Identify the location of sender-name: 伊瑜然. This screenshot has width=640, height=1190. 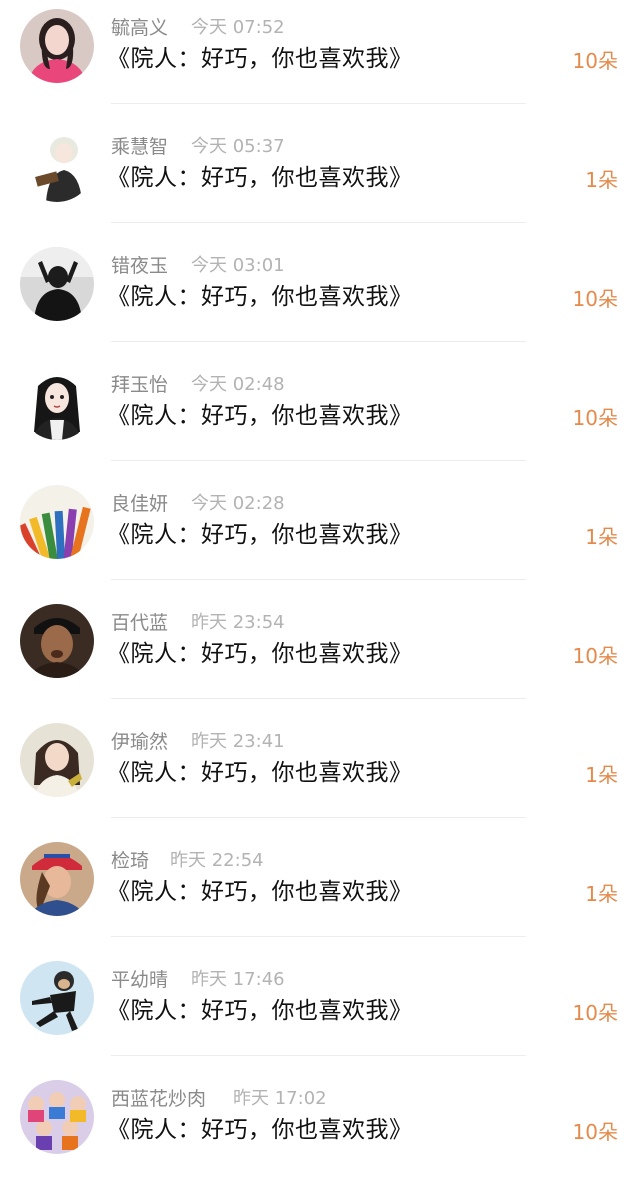
(139, 742).